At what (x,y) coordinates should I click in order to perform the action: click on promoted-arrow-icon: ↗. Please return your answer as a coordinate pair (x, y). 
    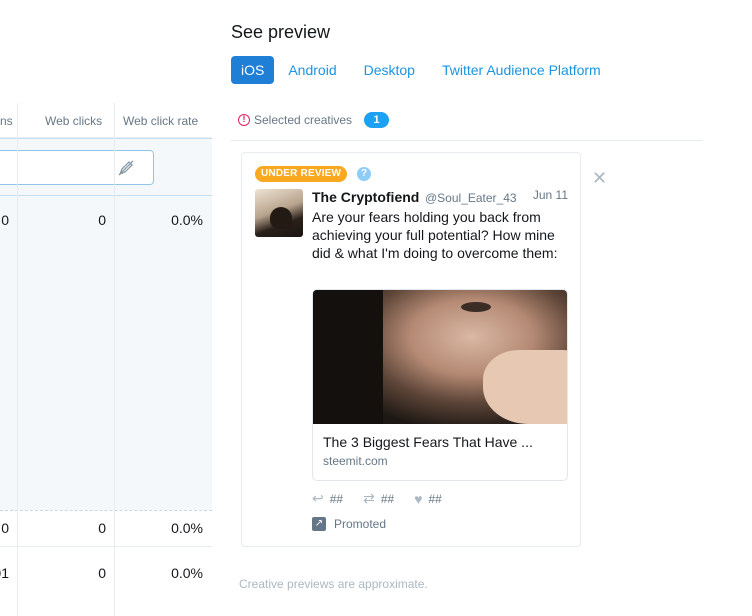
    Looking at the image, I should click on (319, 524).